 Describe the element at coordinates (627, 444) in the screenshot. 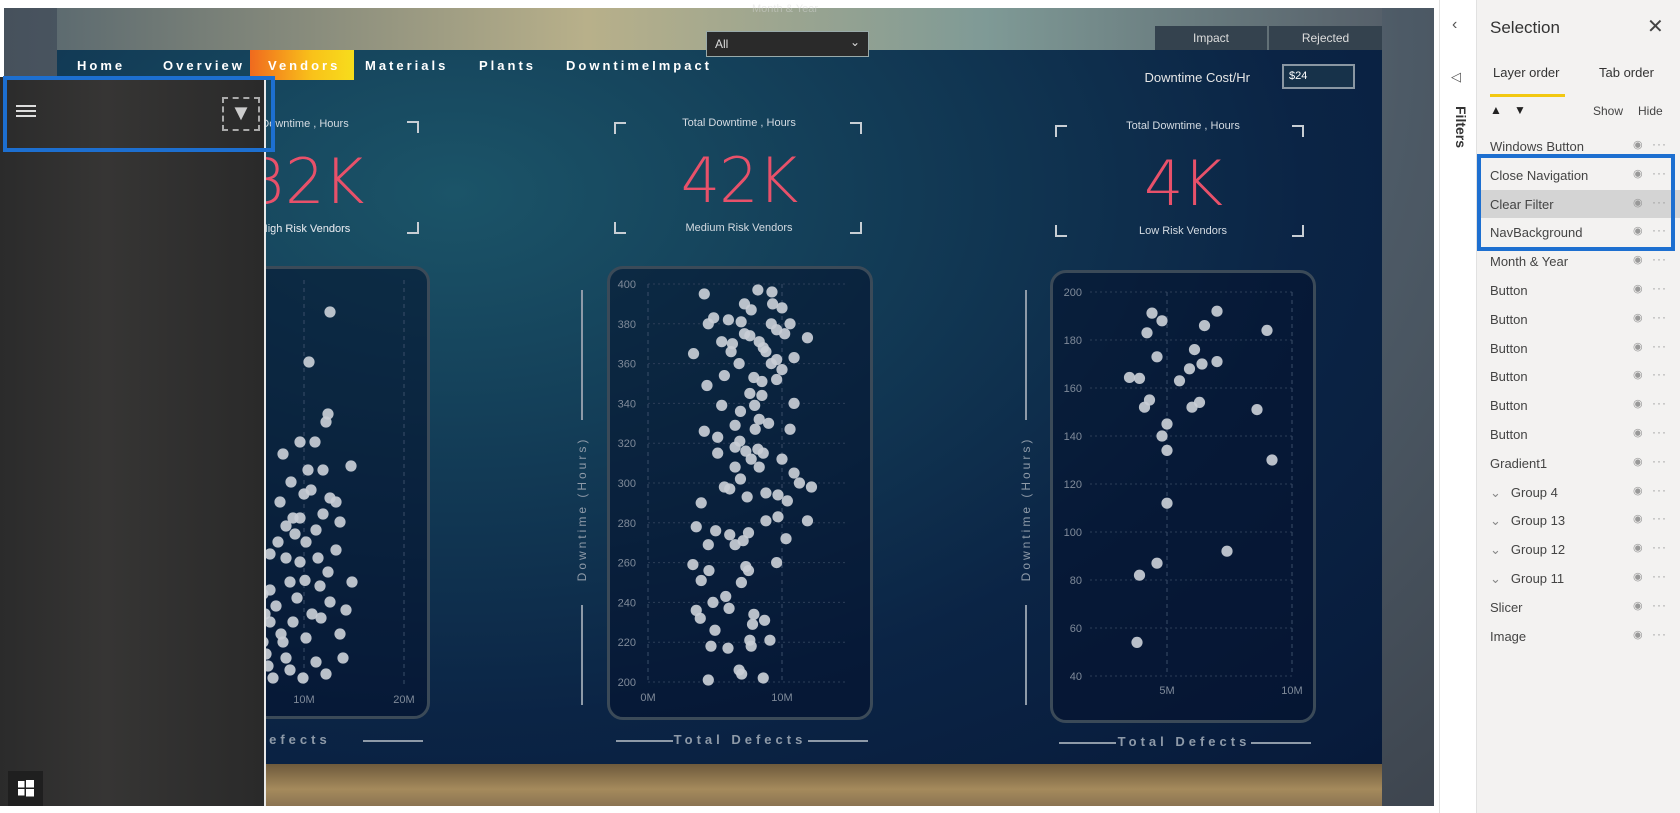

I see `y-tick-label: 320` at that location.